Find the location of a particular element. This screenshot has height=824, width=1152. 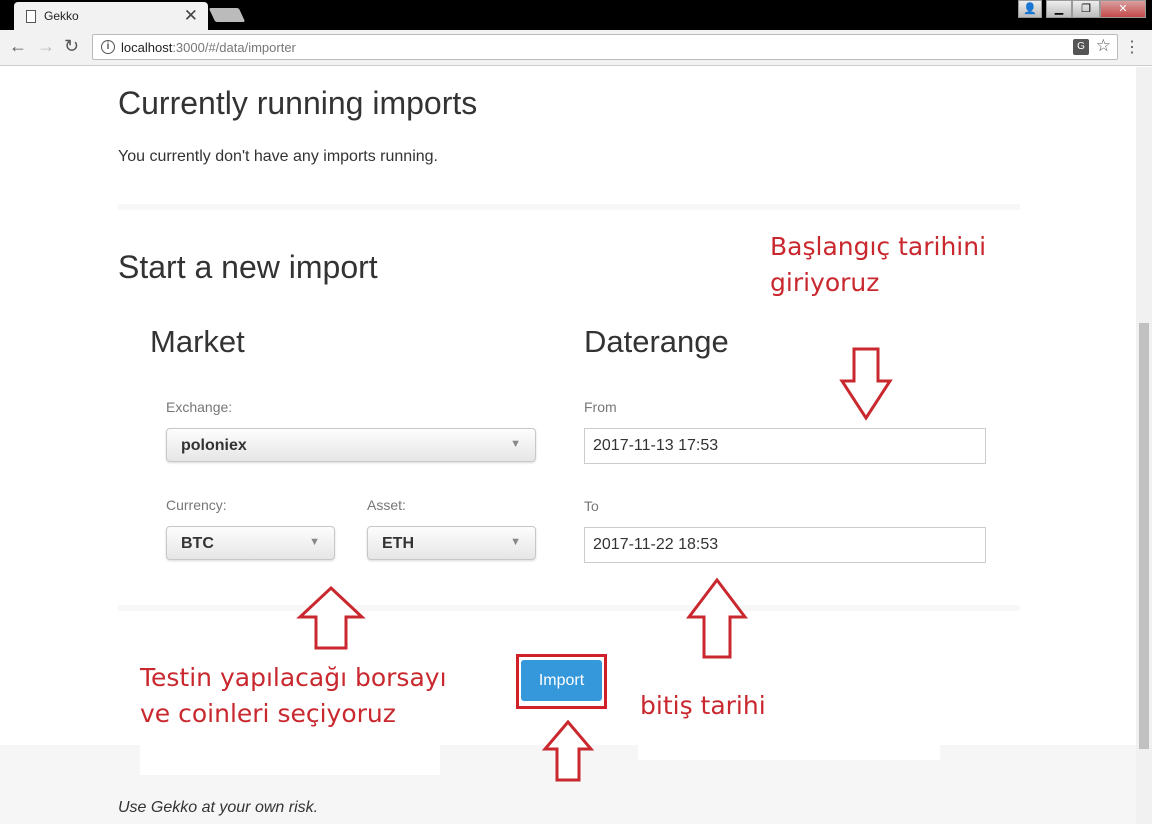

address-bar: i localhost:3000/#/data/importer G ☆ is located at coordinates (605, 47).